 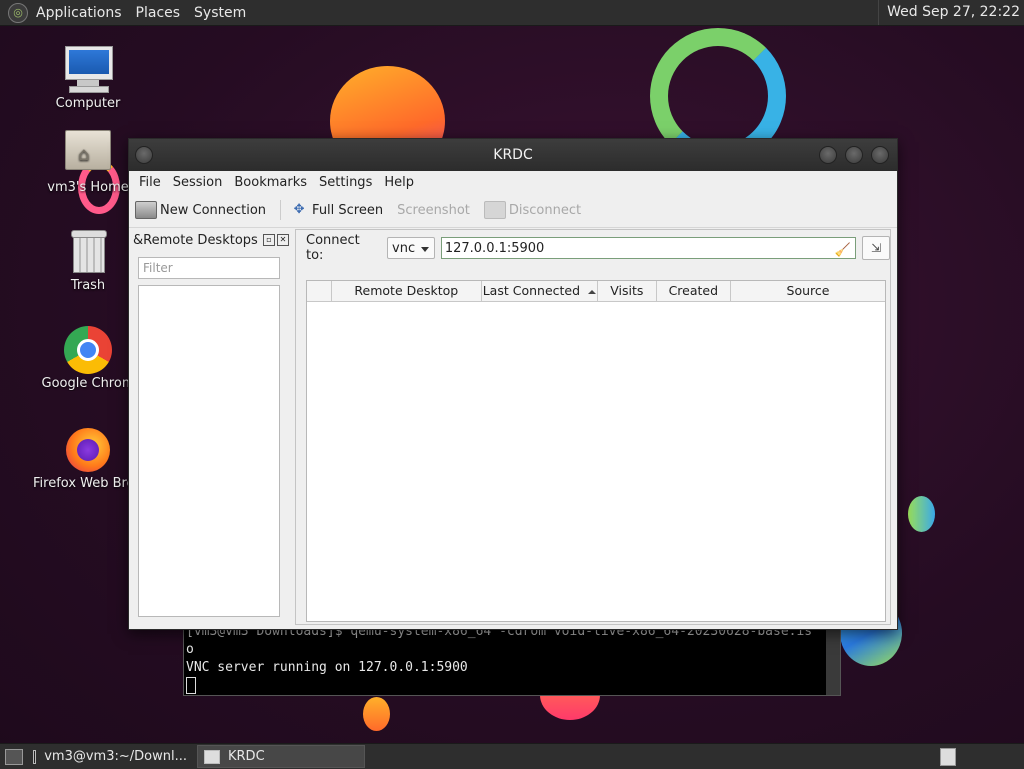 What do you see at coordinates (14, 756) in the screenshot?
I see `show-desktop-icon` at bounding box center [14, 756].